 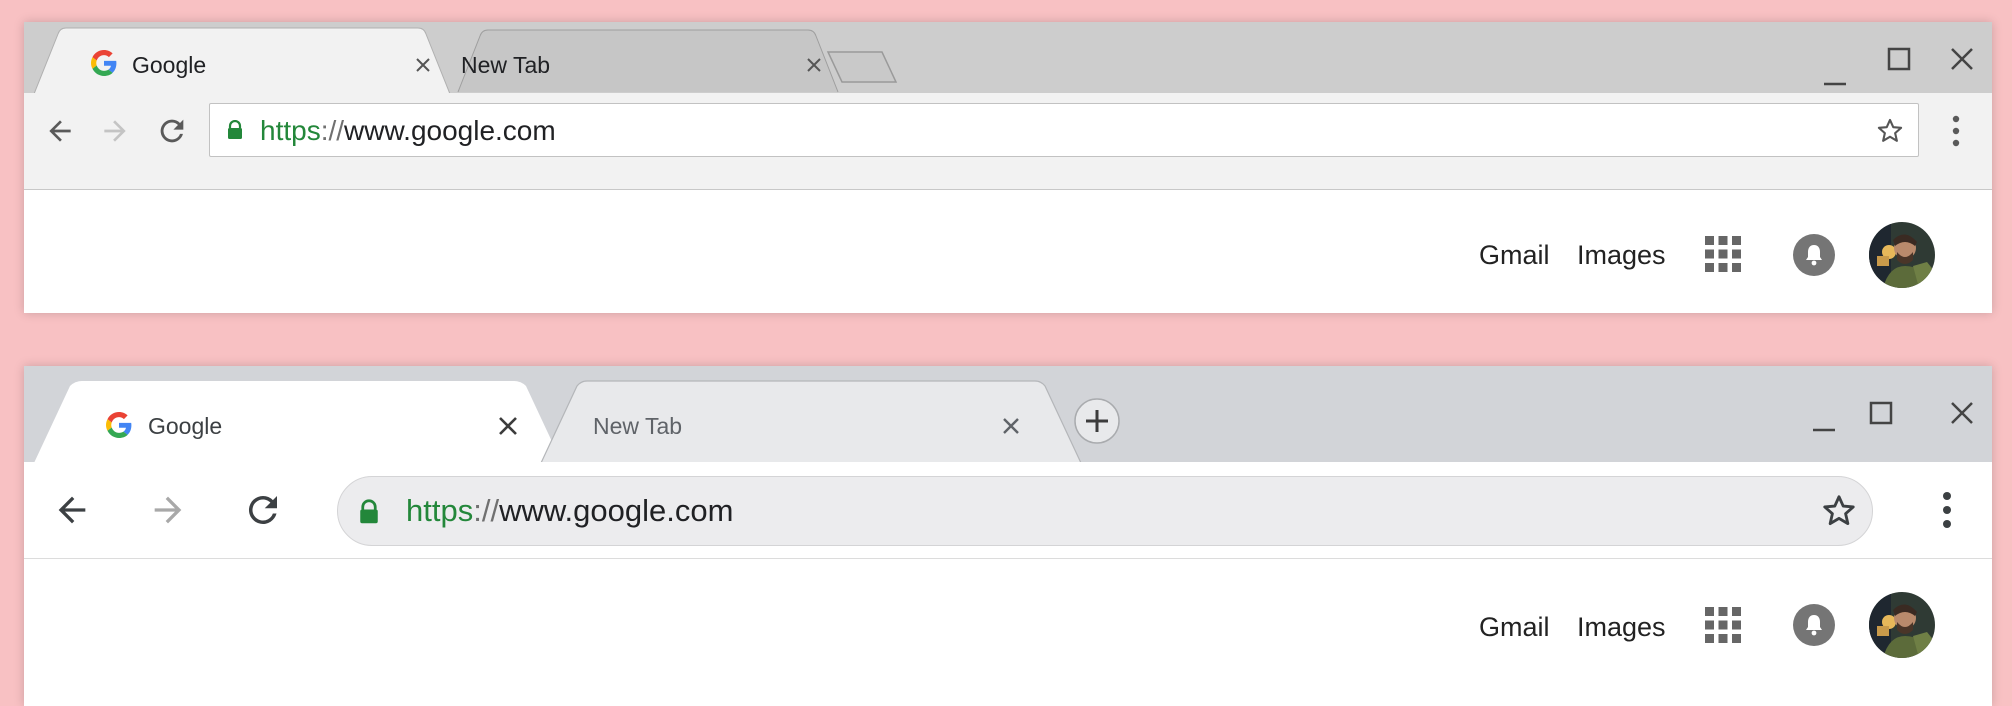 I want to click on new-tab-plus-icon, so click(x=1097, y=421).